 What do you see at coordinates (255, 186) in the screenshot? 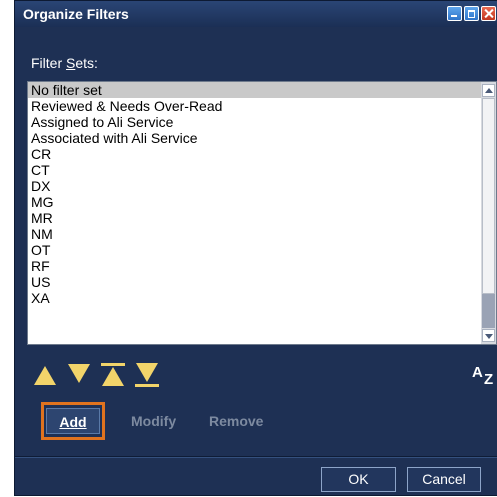
I see `list-item: DX` at bounding box center [255, 186].